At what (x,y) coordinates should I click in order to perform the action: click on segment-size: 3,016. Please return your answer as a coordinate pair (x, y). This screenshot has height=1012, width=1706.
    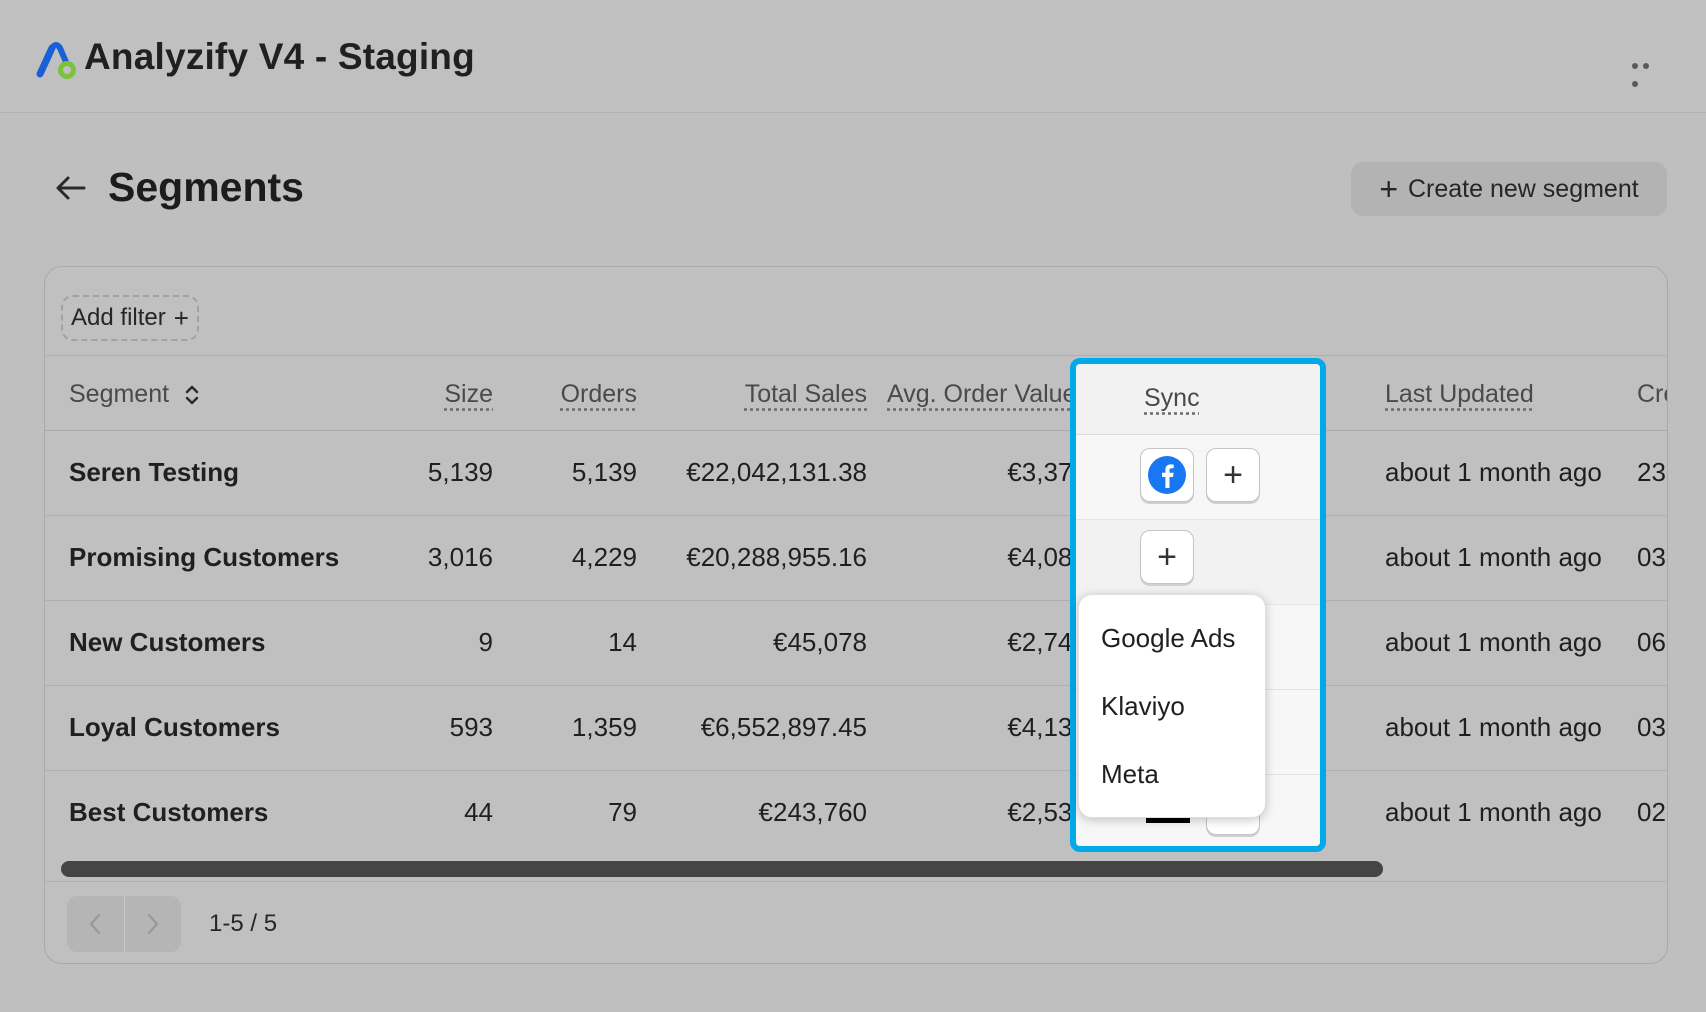
    Looking at the image, I should click on (460, 557).